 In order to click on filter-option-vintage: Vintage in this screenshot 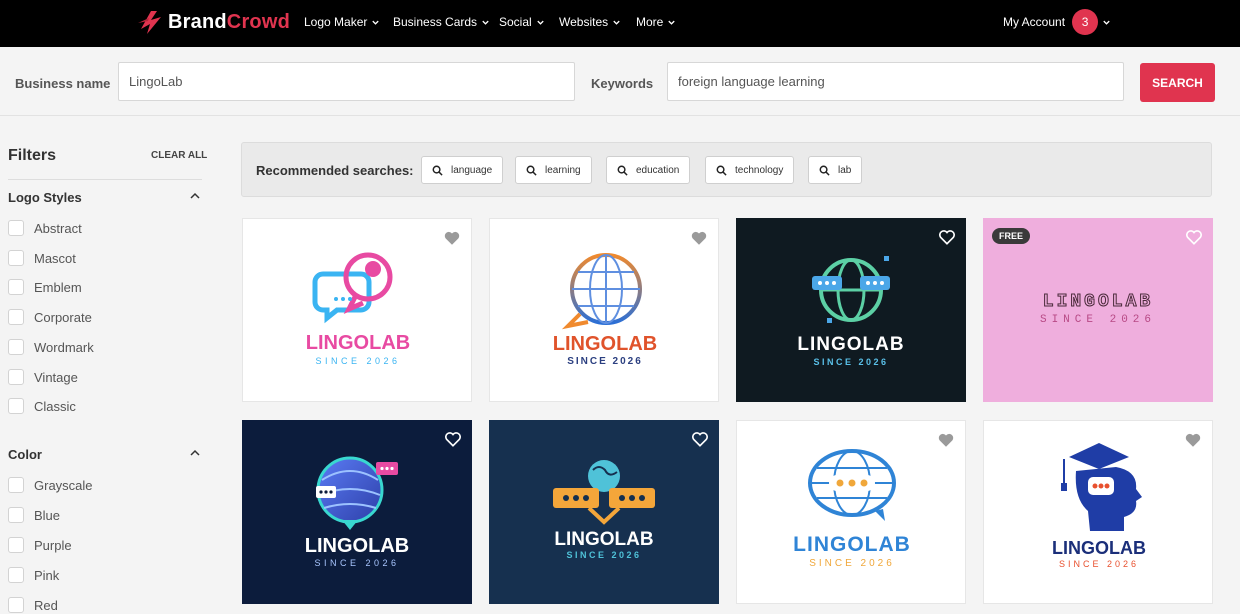, I will do `click(43, 377)`.